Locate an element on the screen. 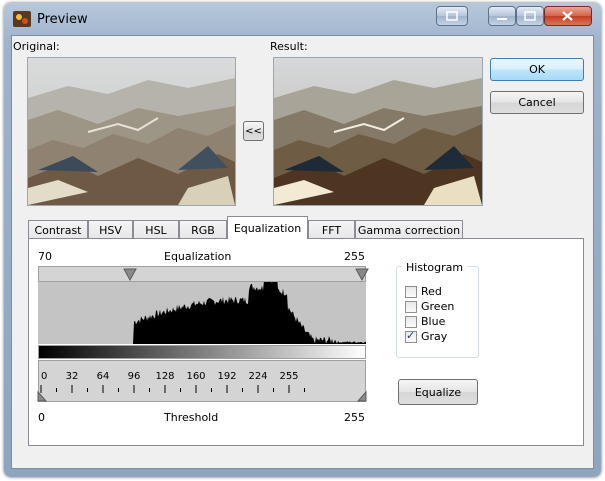 Image resolution: width=605 pixels, height=481 pixels. blue-checkbox-box is located at coordinates (411, 321).